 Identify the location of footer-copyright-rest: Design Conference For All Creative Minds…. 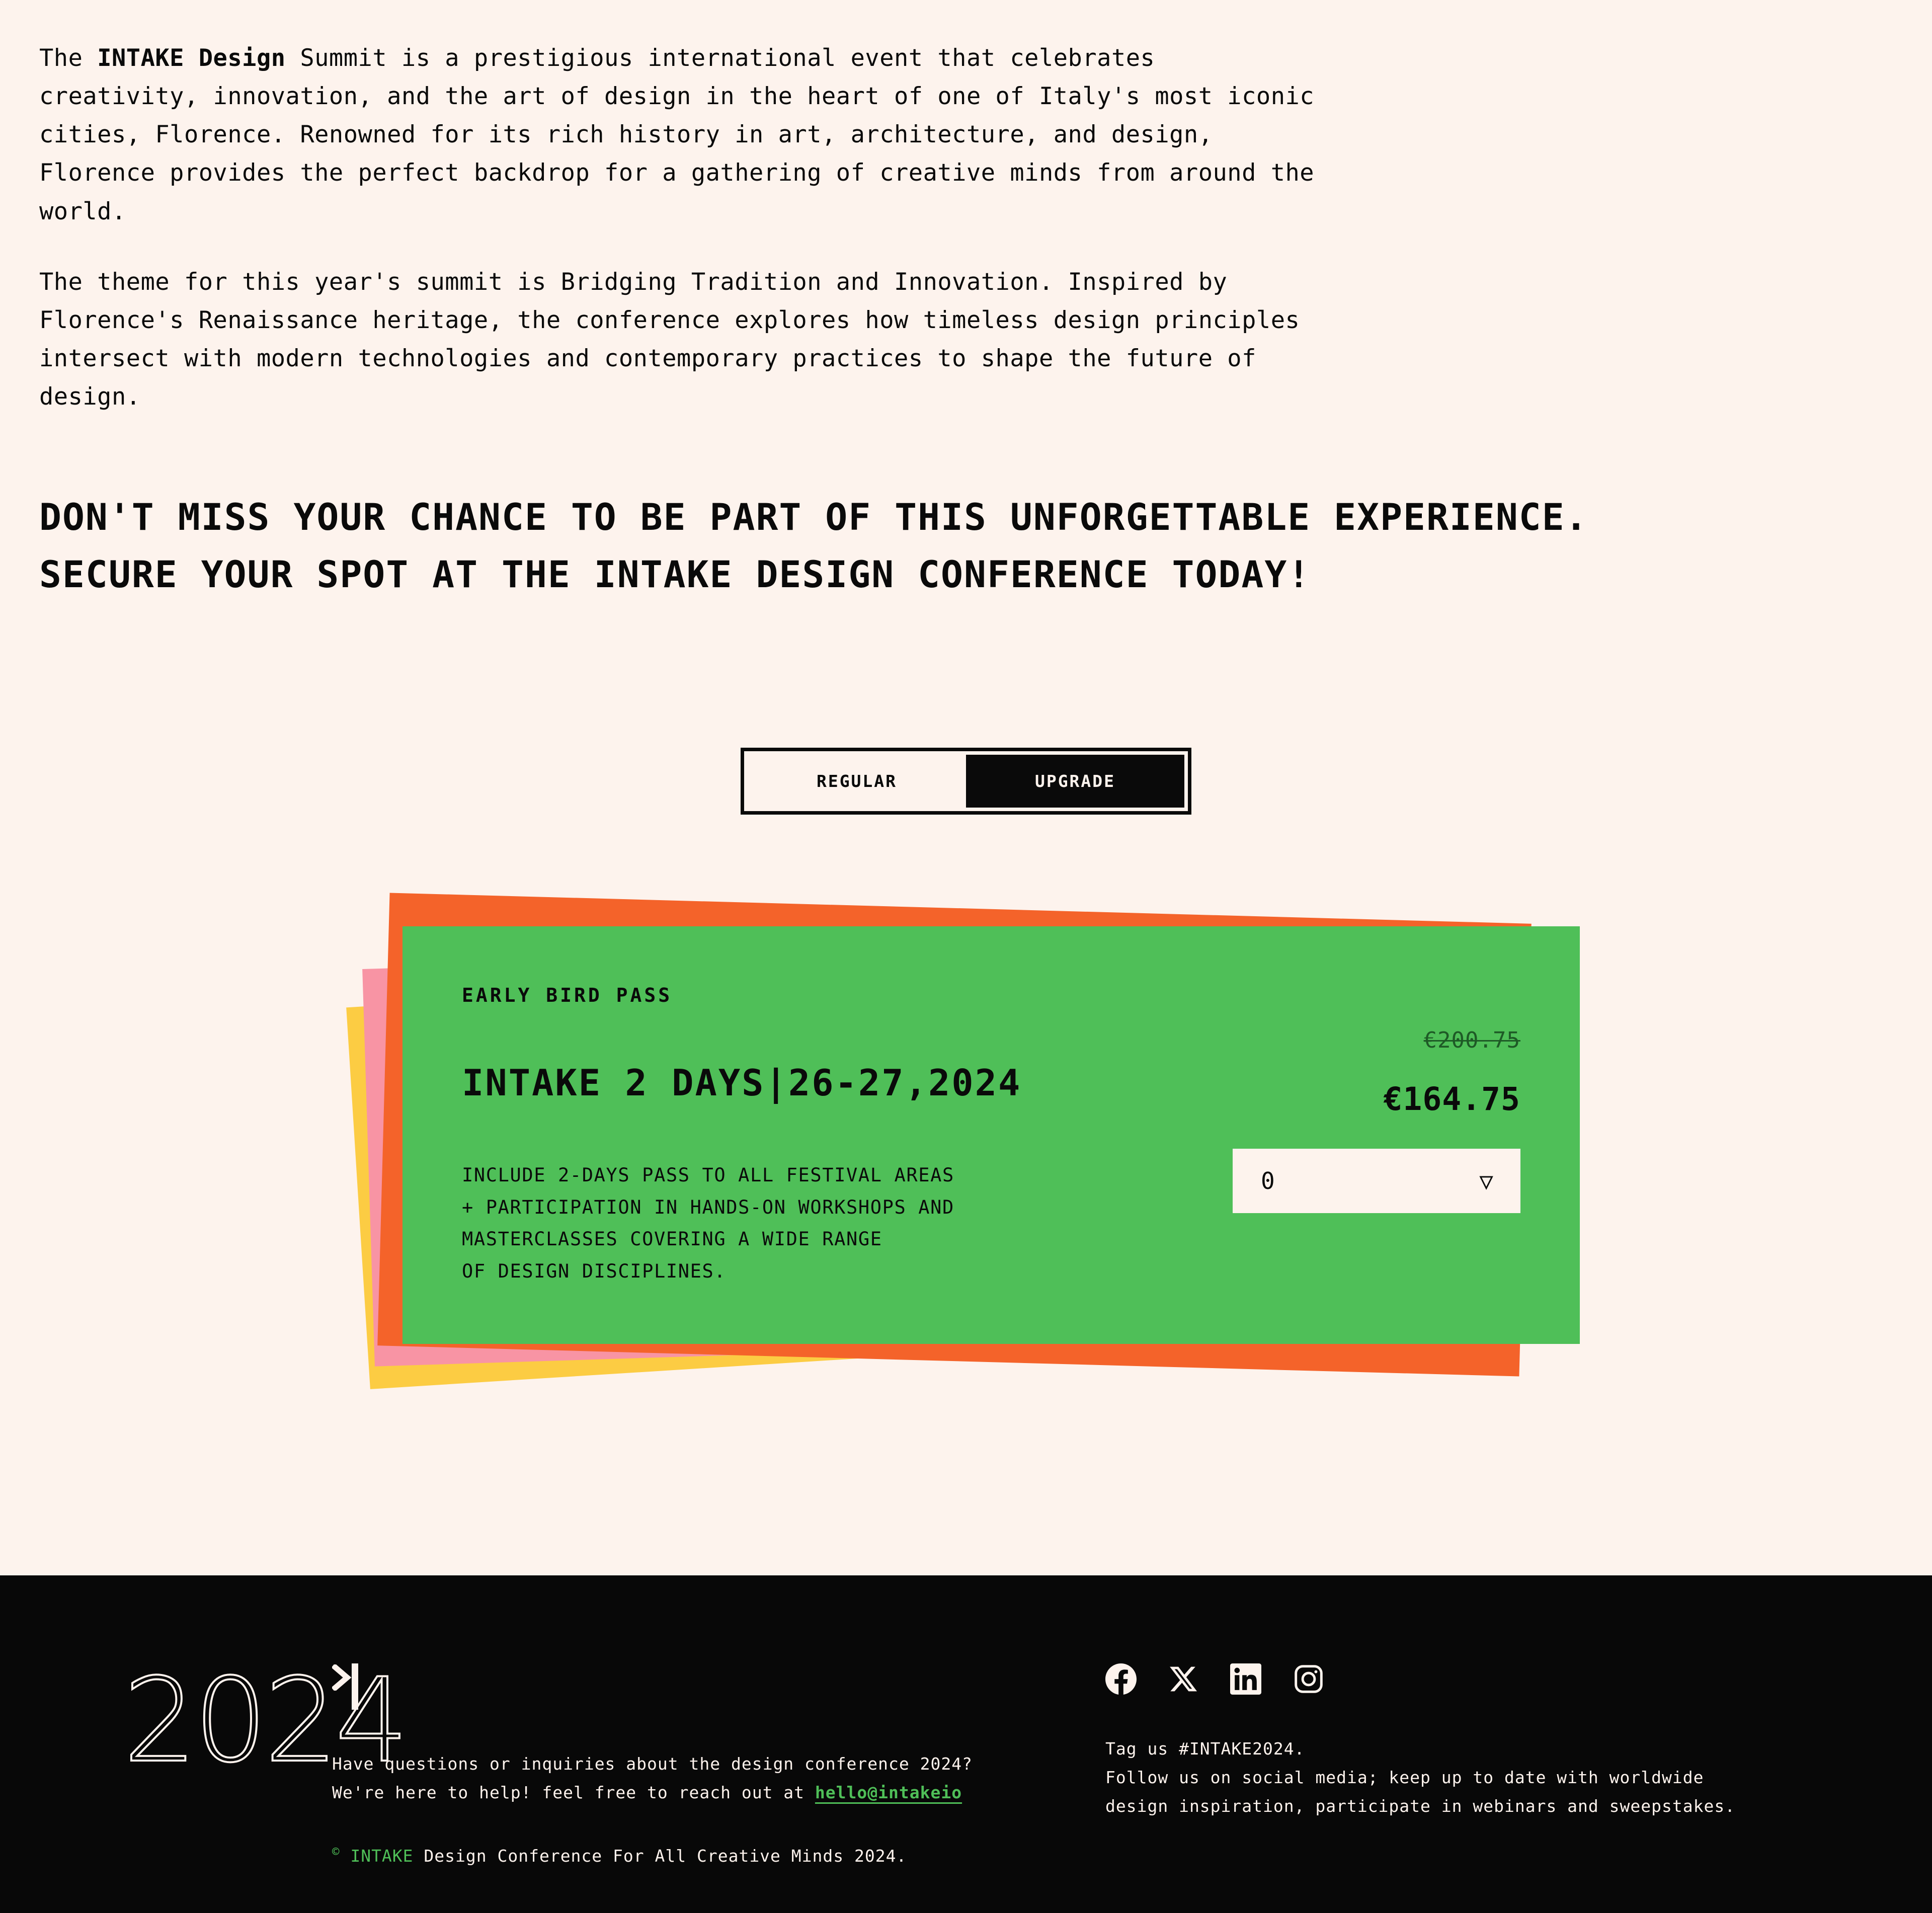
(660, 1856).